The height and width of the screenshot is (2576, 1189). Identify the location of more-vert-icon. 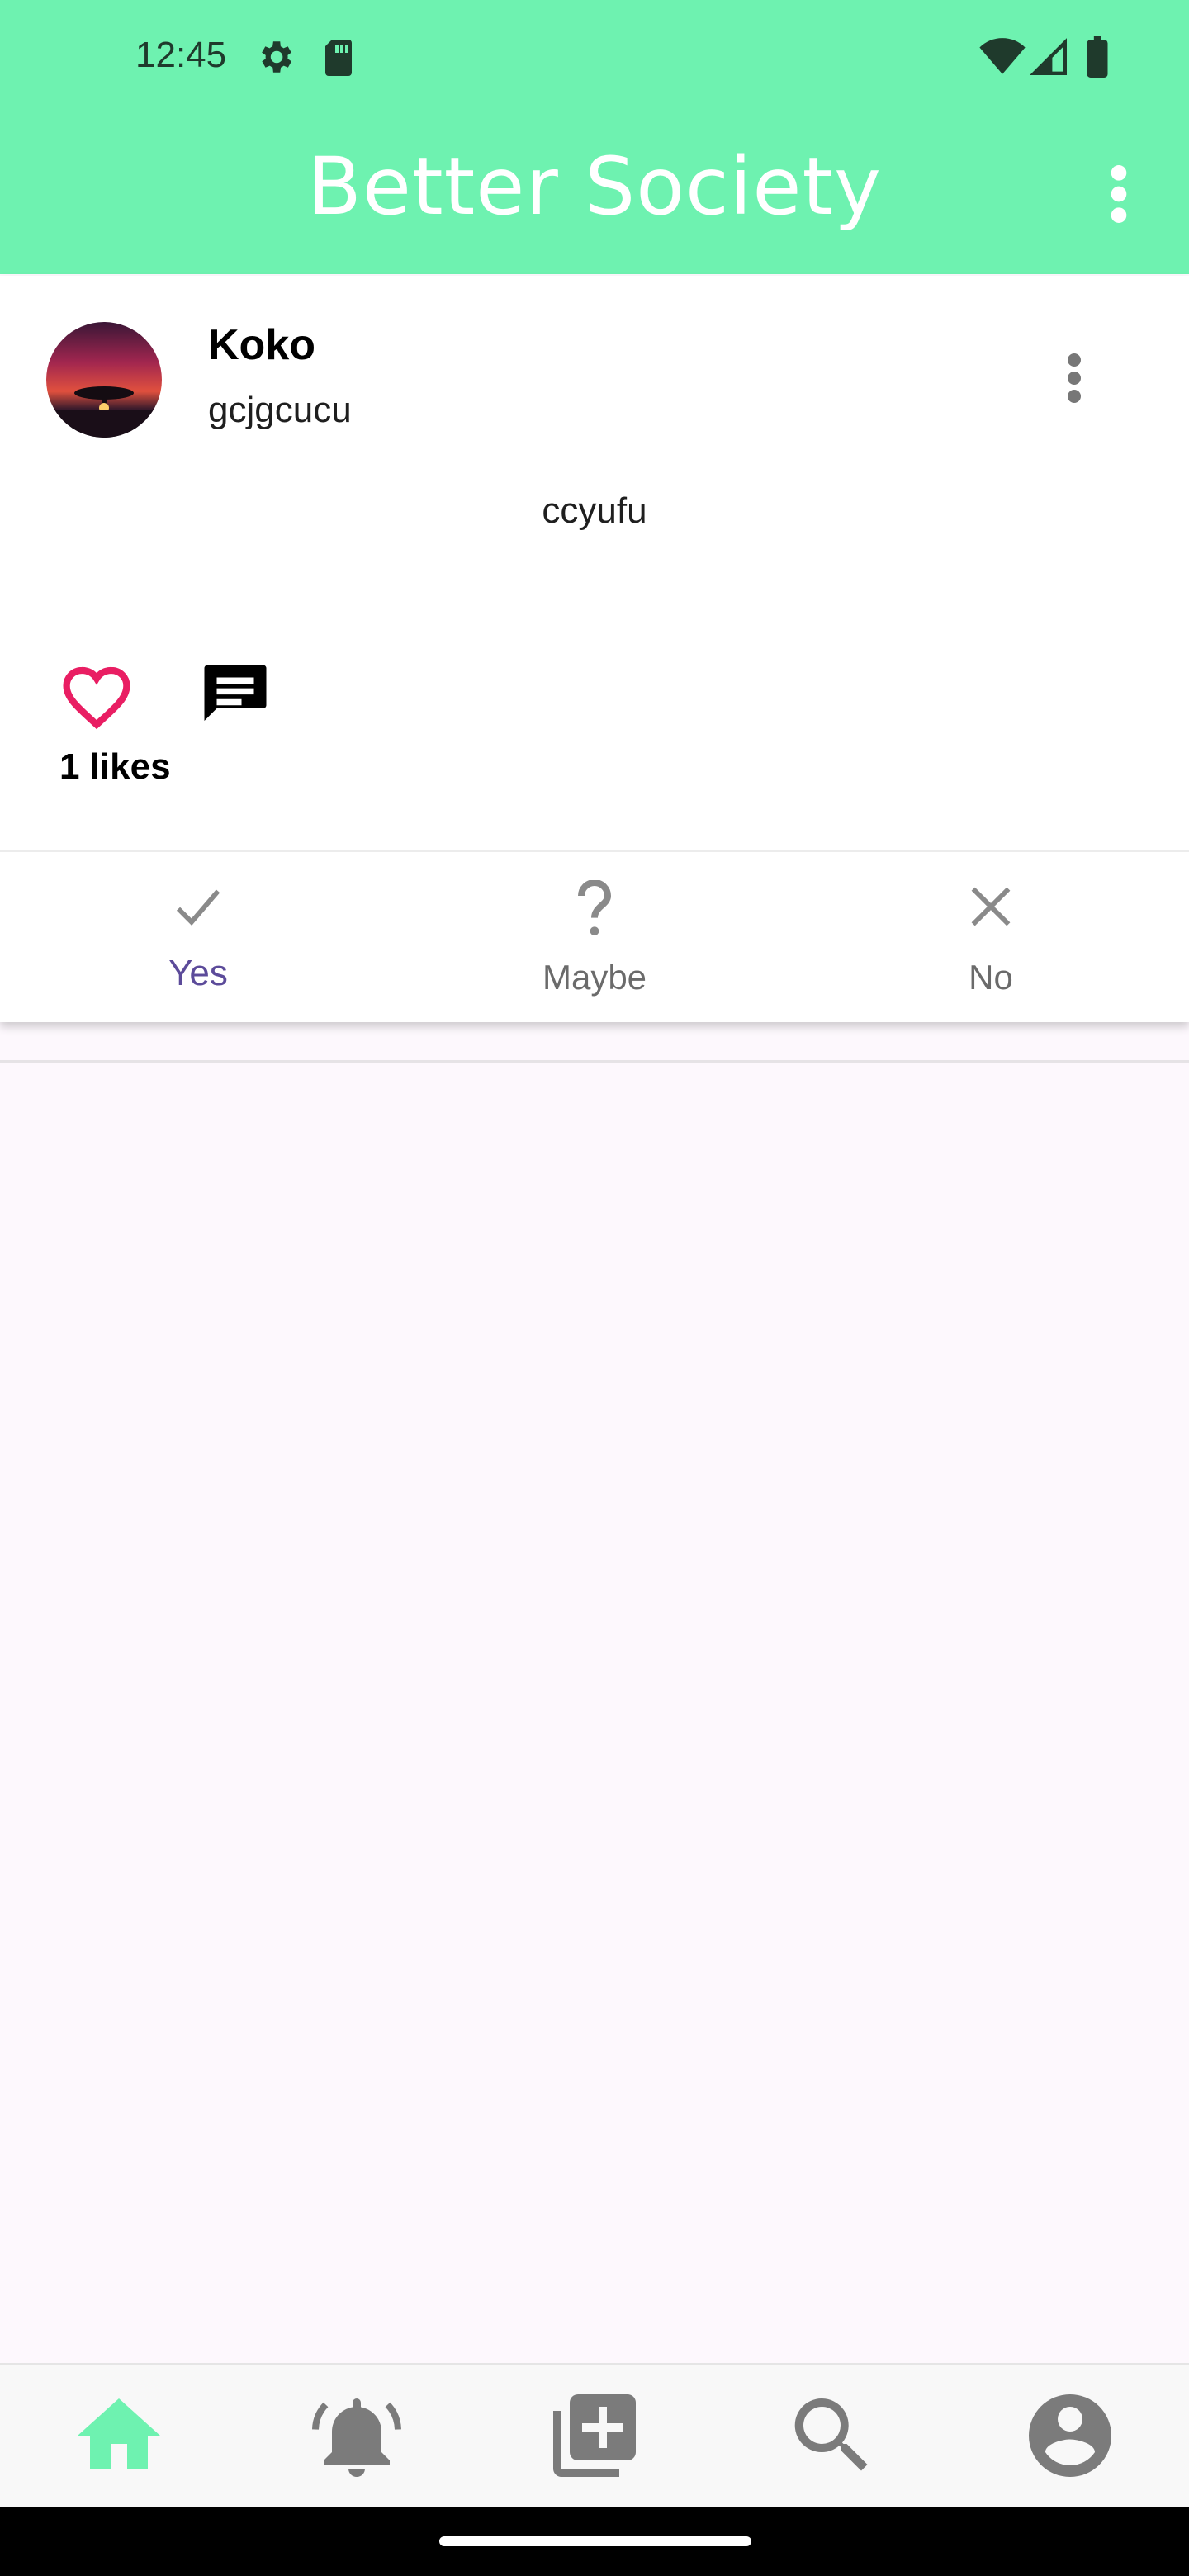
(1118, 194).